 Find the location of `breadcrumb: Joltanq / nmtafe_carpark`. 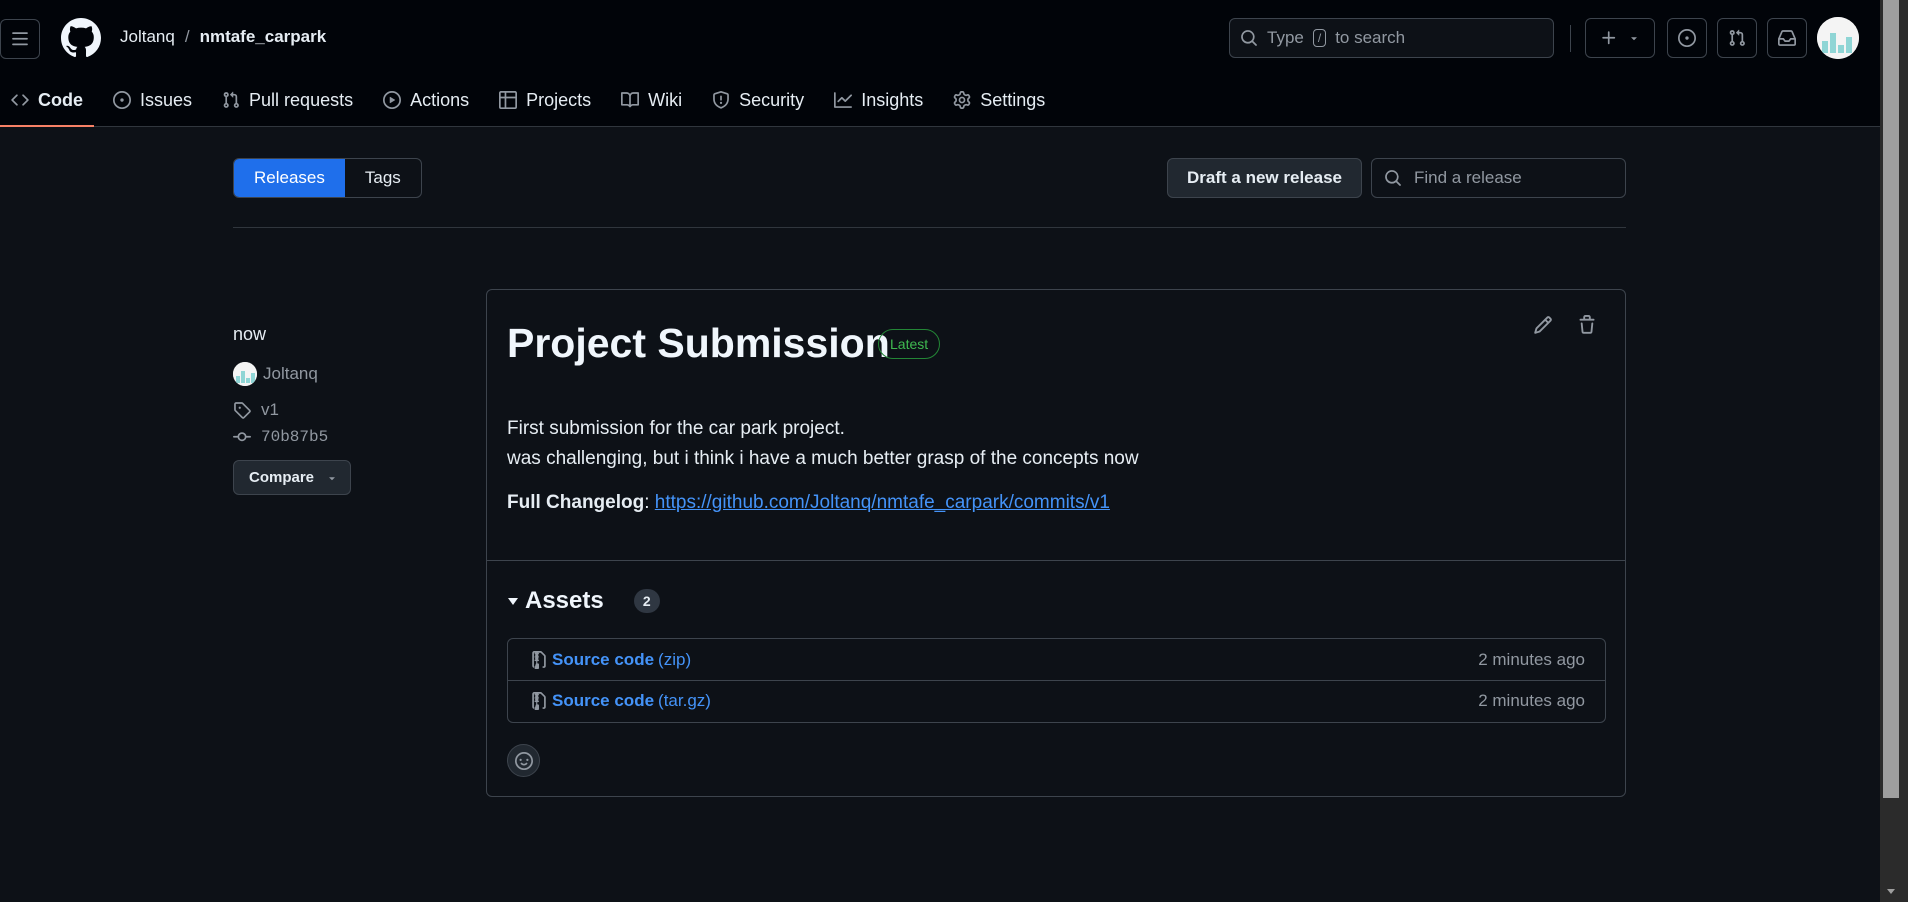

breadcrumb: Joltanq / nmtafe_carpark is located at coordinates (223, 37).